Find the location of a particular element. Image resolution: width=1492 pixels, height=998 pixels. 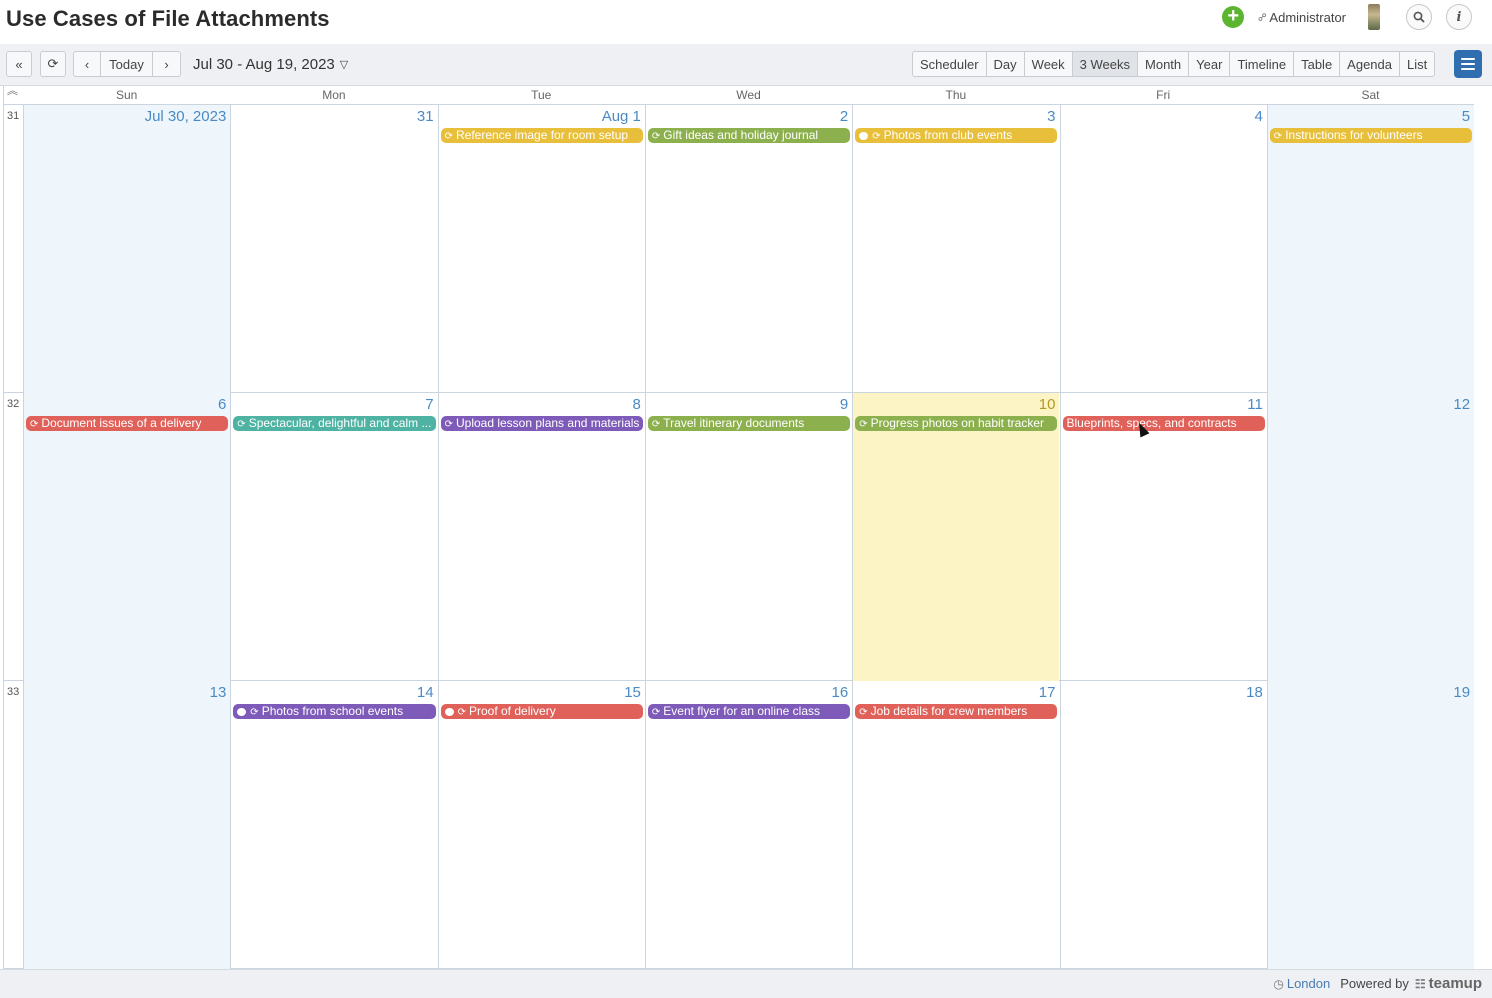

date-nav: ‹ Today › is located at coordinates (127, 64).